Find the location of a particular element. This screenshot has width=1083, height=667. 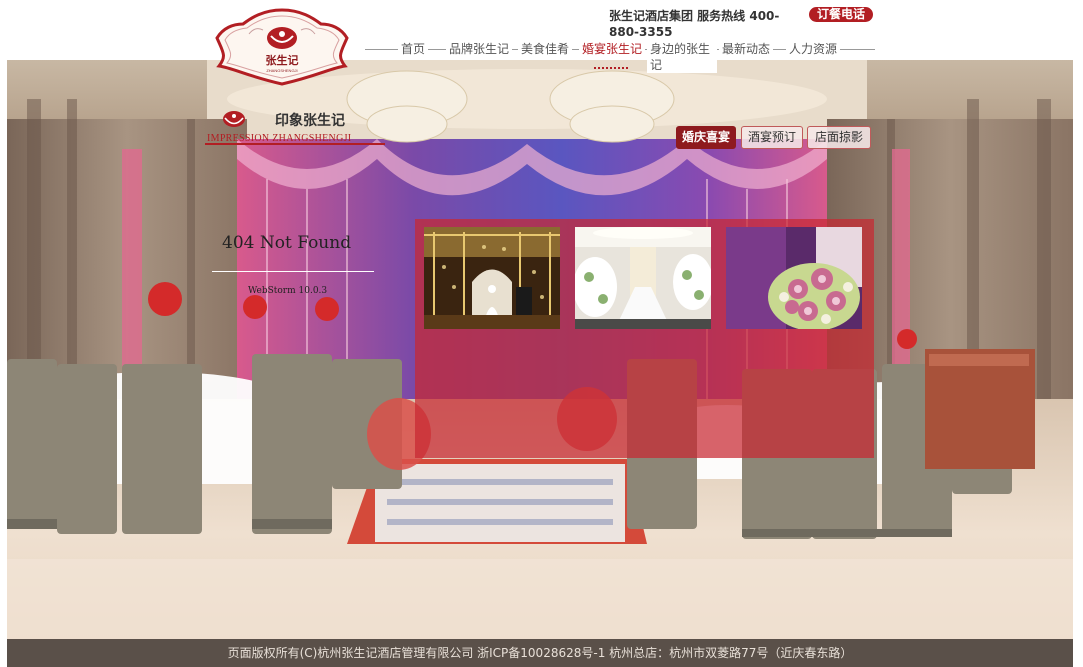

impression-title-cn: 印象张生记 is located at coordinates (310, 121).